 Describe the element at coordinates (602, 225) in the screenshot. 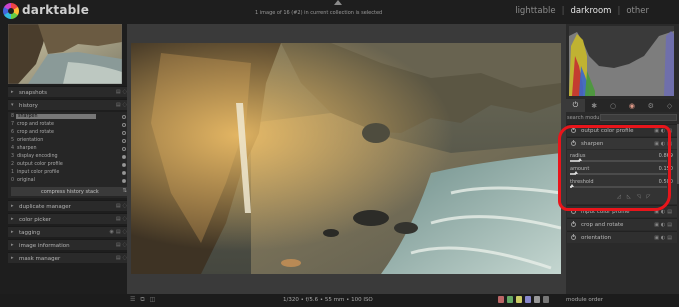

I see `module-name: crop and rotate` at that location.